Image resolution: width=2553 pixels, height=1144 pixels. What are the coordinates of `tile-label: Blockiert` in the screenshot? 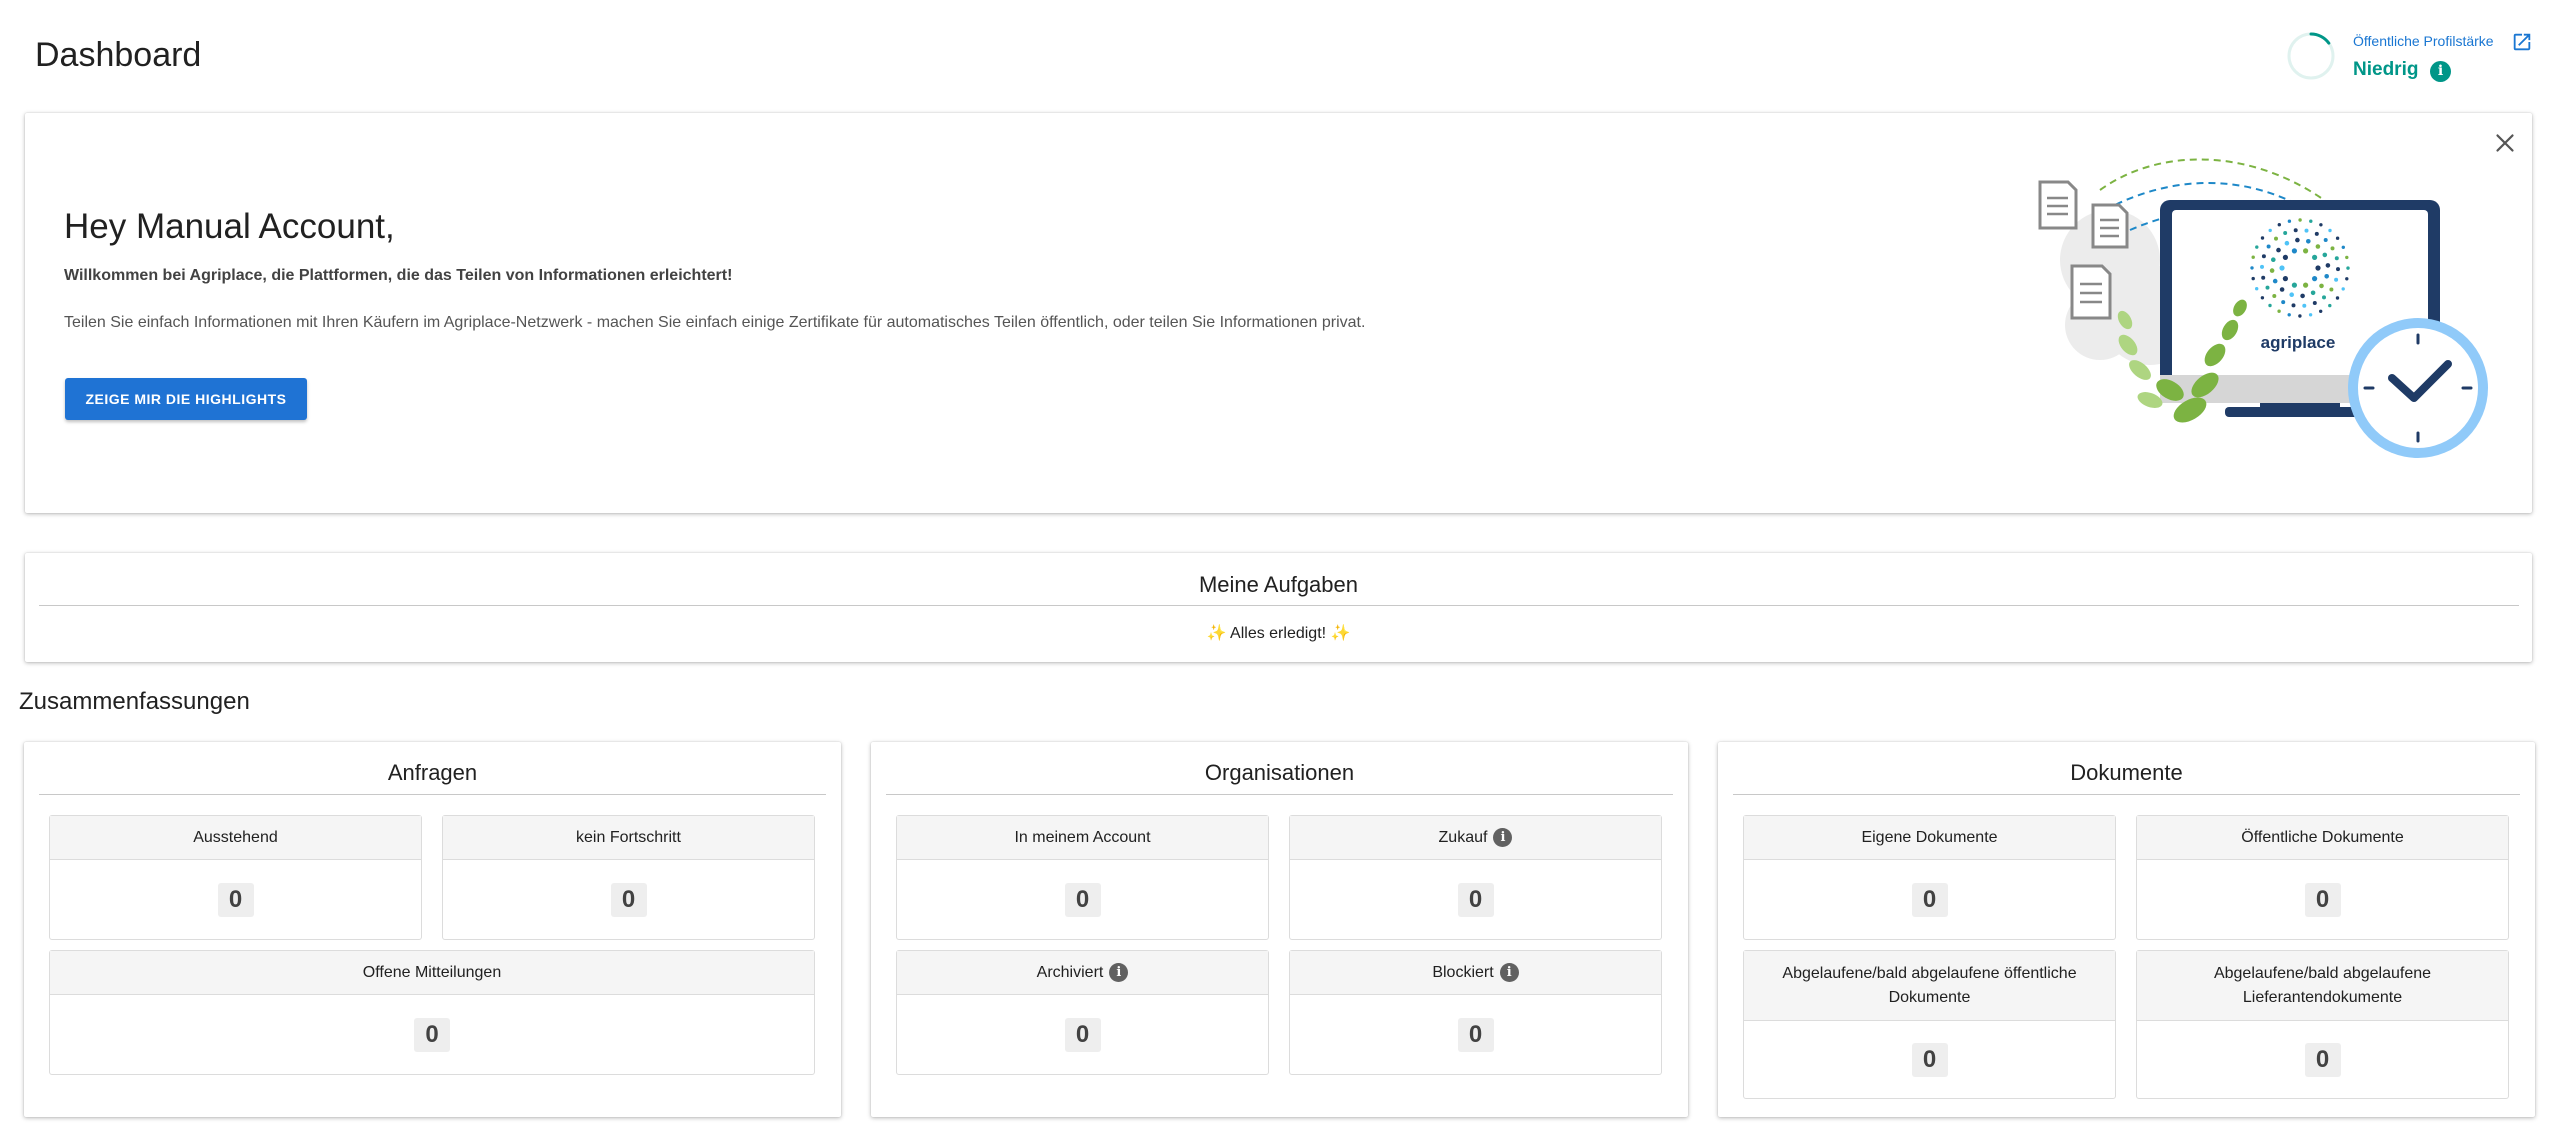 It's located at (1463, 972).